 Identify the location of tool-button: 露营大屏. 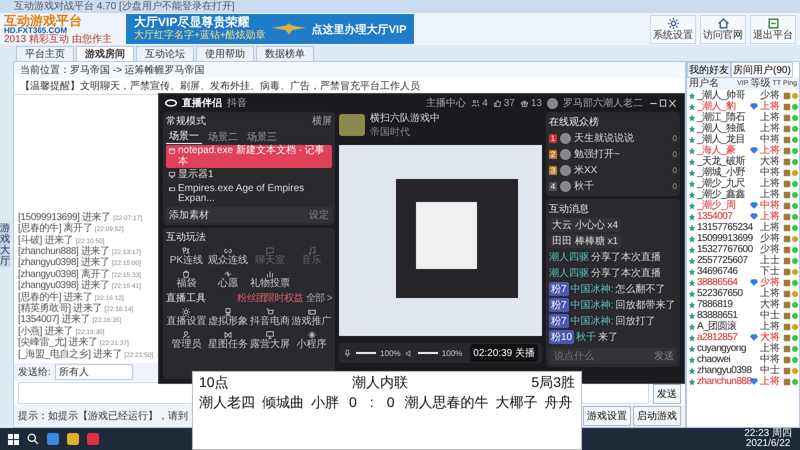
(270, 339).